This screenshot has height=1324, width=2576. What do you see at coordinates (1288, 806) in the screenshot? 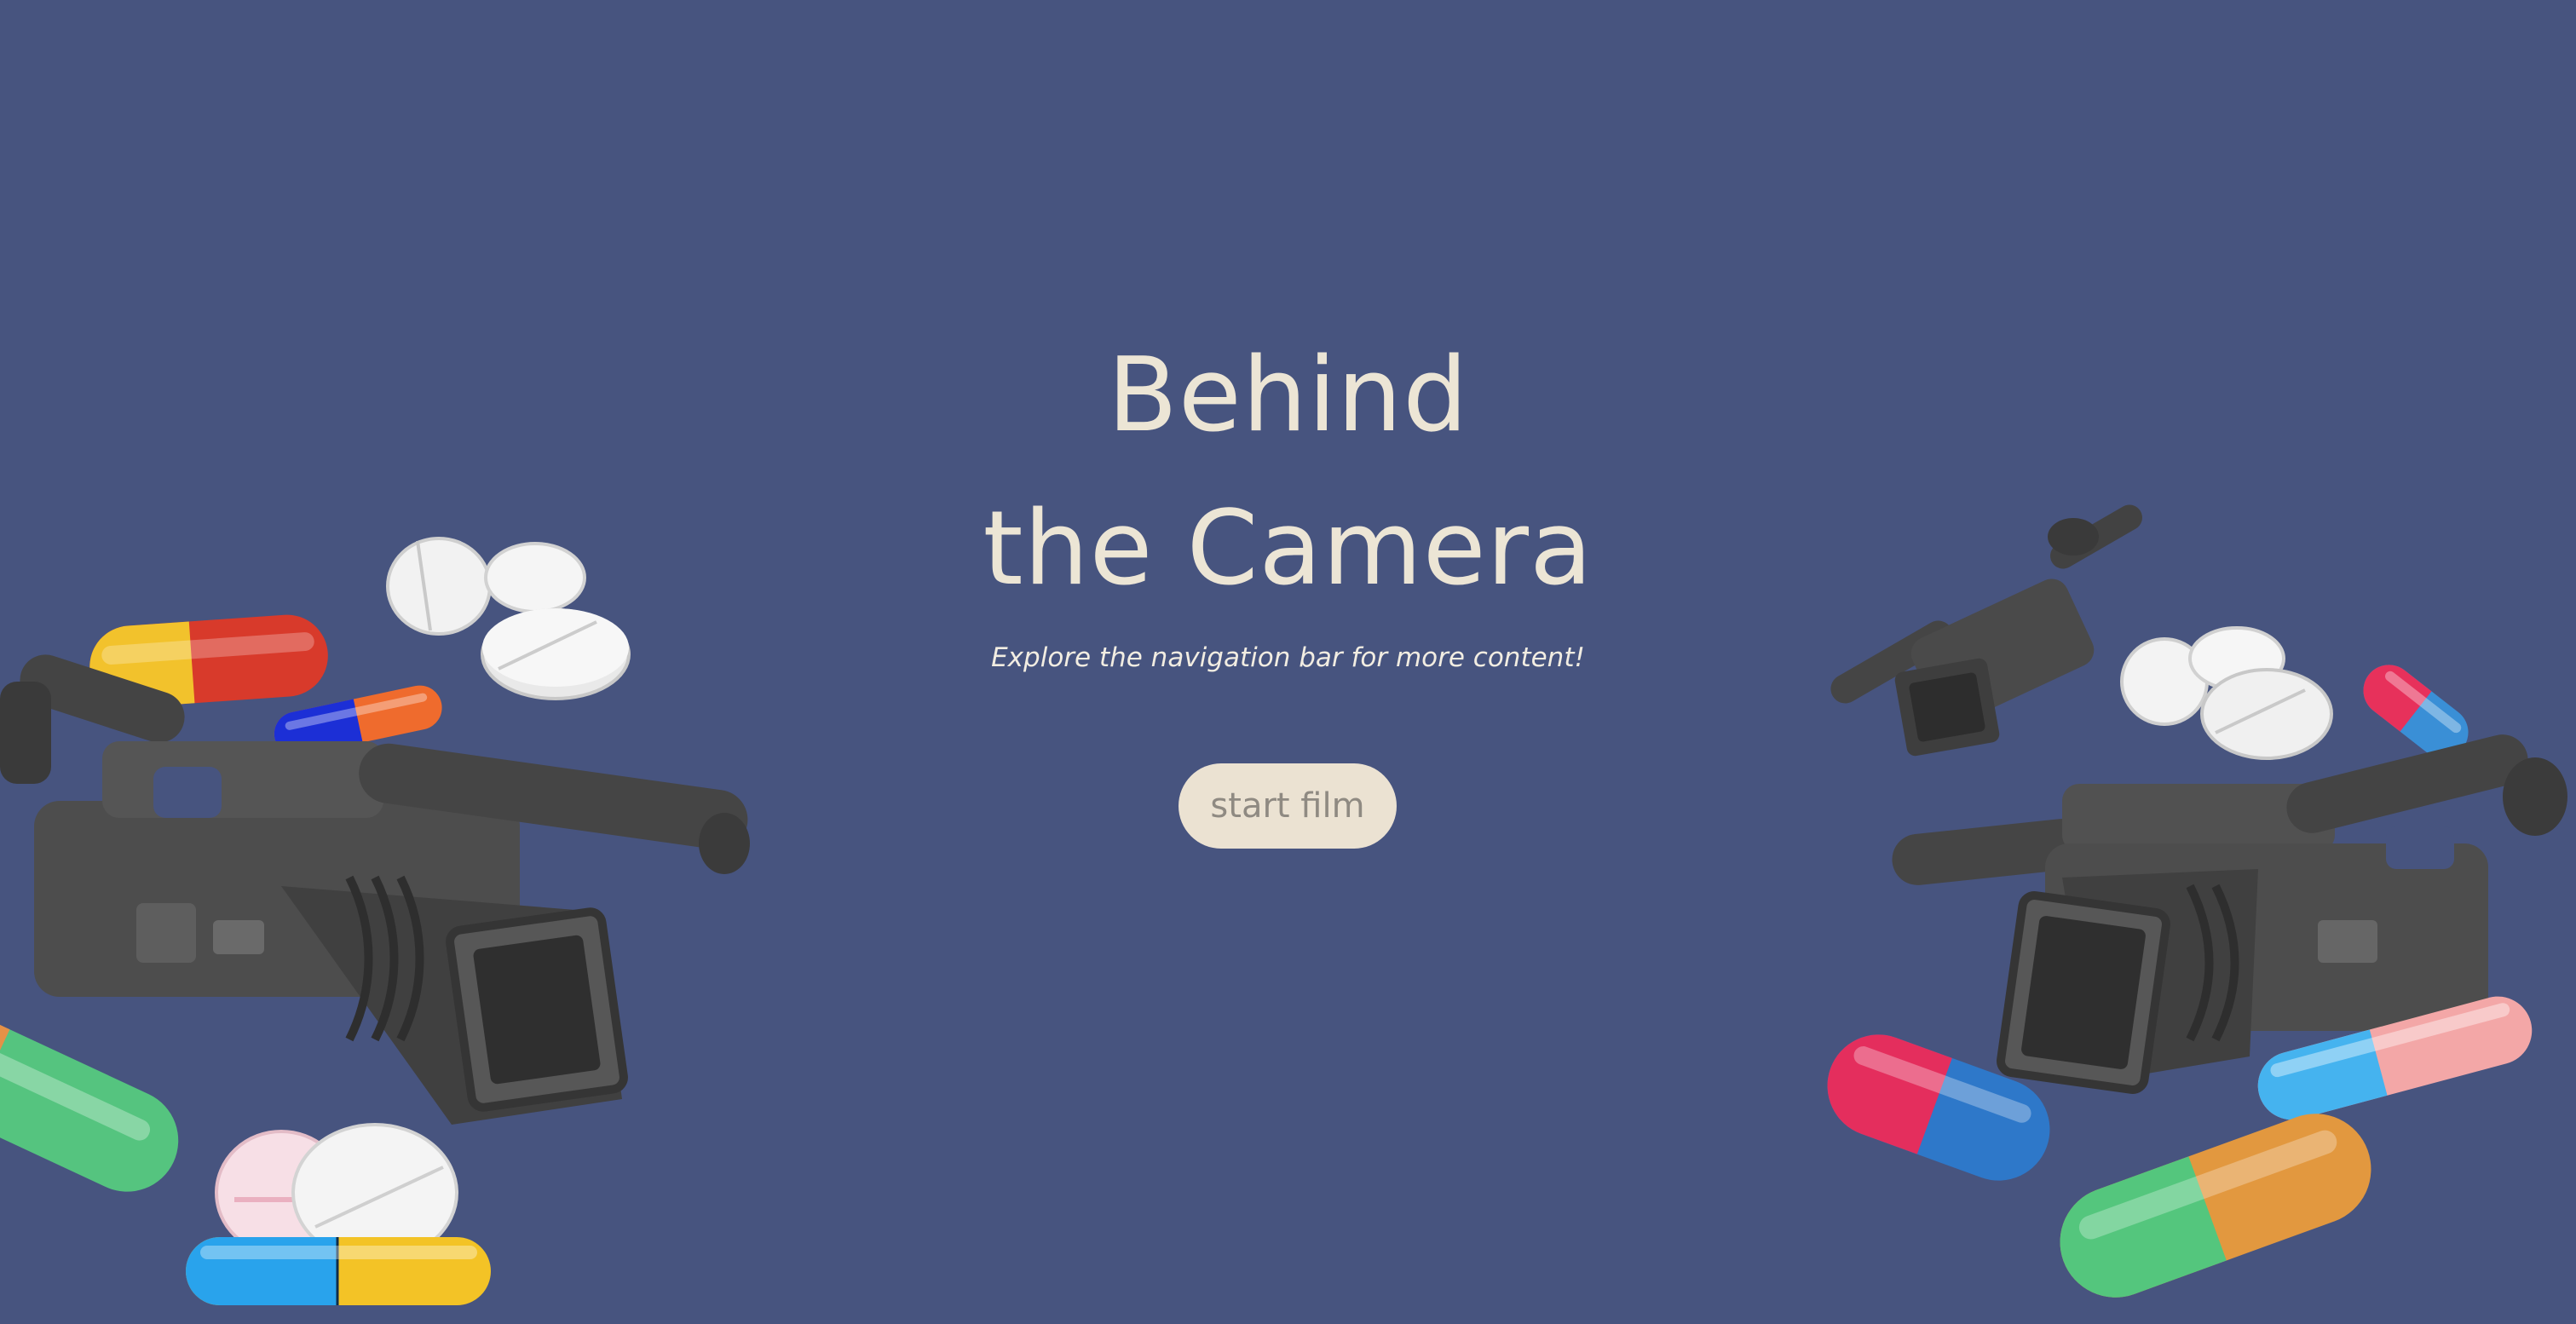
I see `start-film-button: start film` at bounding box center [1288, 806].